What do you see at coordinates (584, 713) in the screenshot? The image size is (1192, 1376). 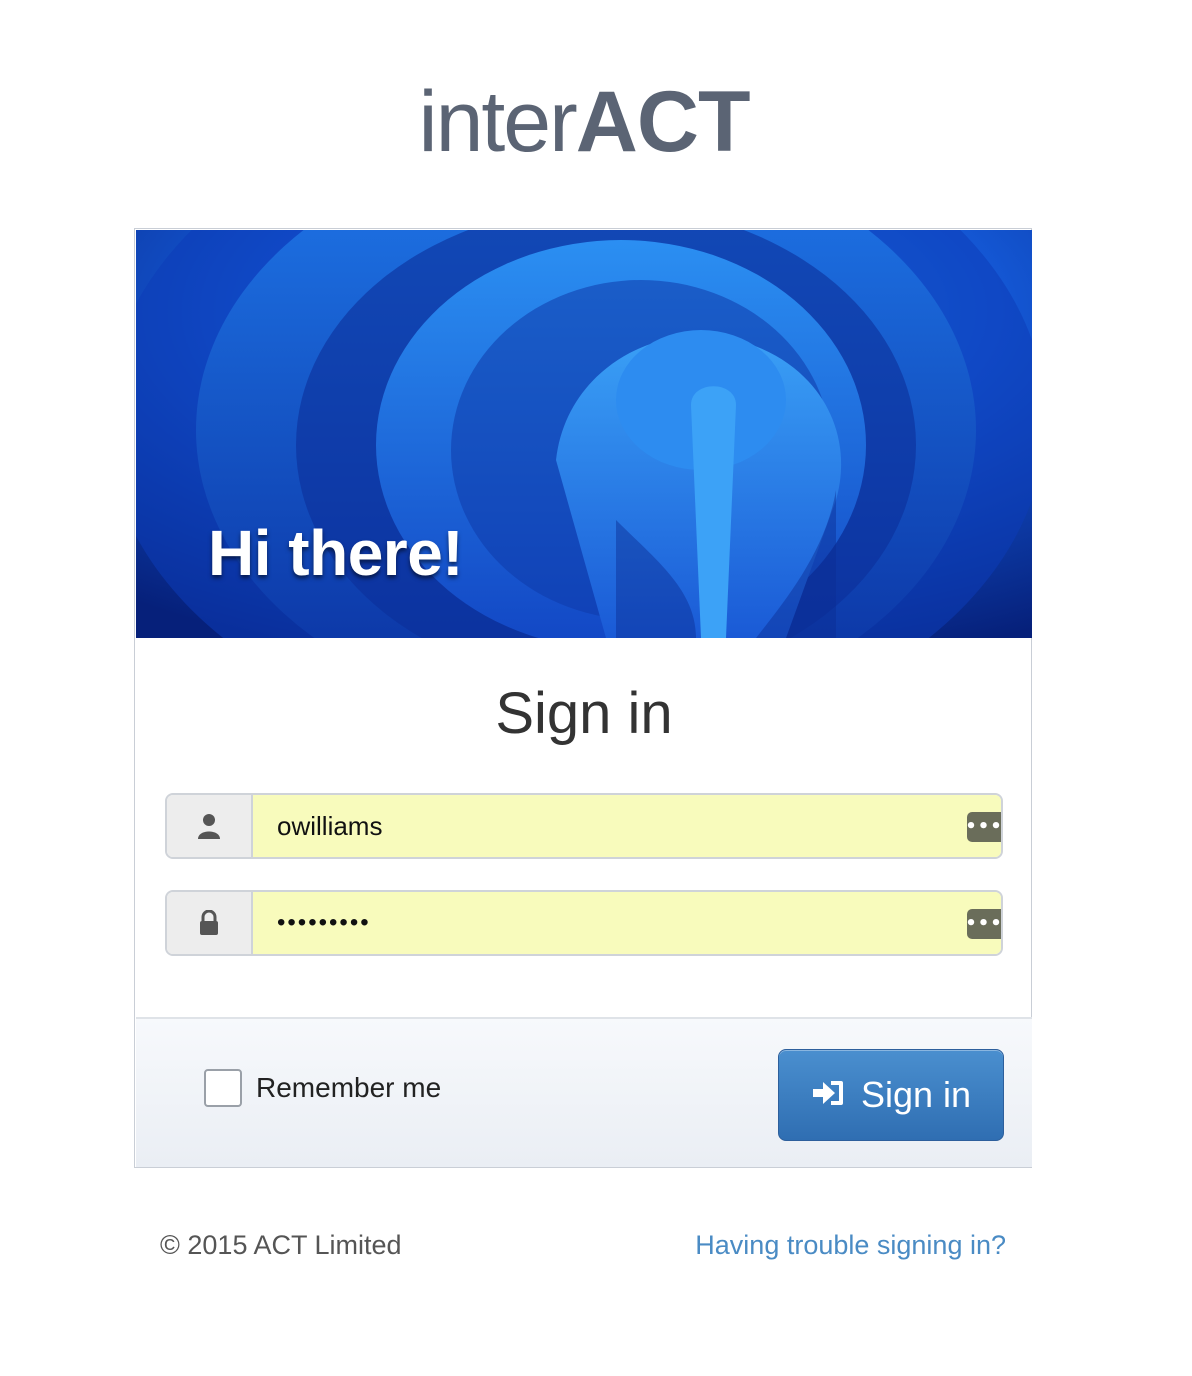 I see `form-title: Sign in` at bounding box center [584, 713].